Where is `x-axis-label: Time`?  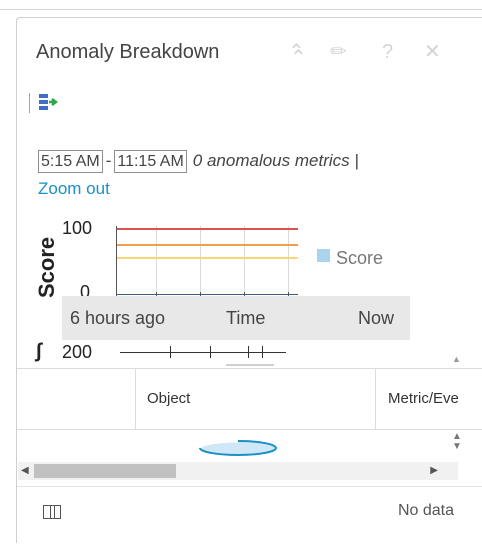 x-axis-label: Time is located at coordinates (246, 318).